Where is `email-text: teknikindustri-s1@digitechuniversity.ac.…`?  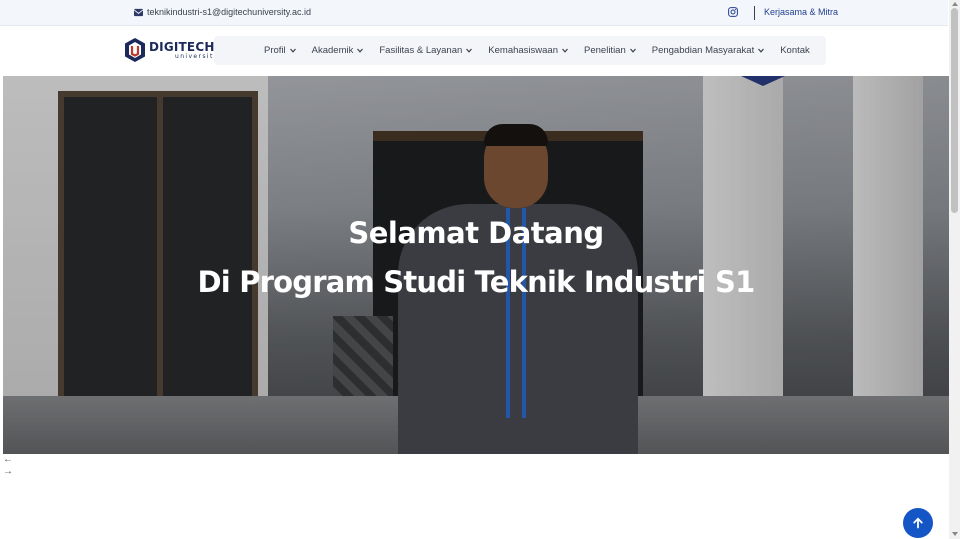
email-text: teknikindustri-s1@digitechuniversity.ac.… is located at coordinates (229, 12).